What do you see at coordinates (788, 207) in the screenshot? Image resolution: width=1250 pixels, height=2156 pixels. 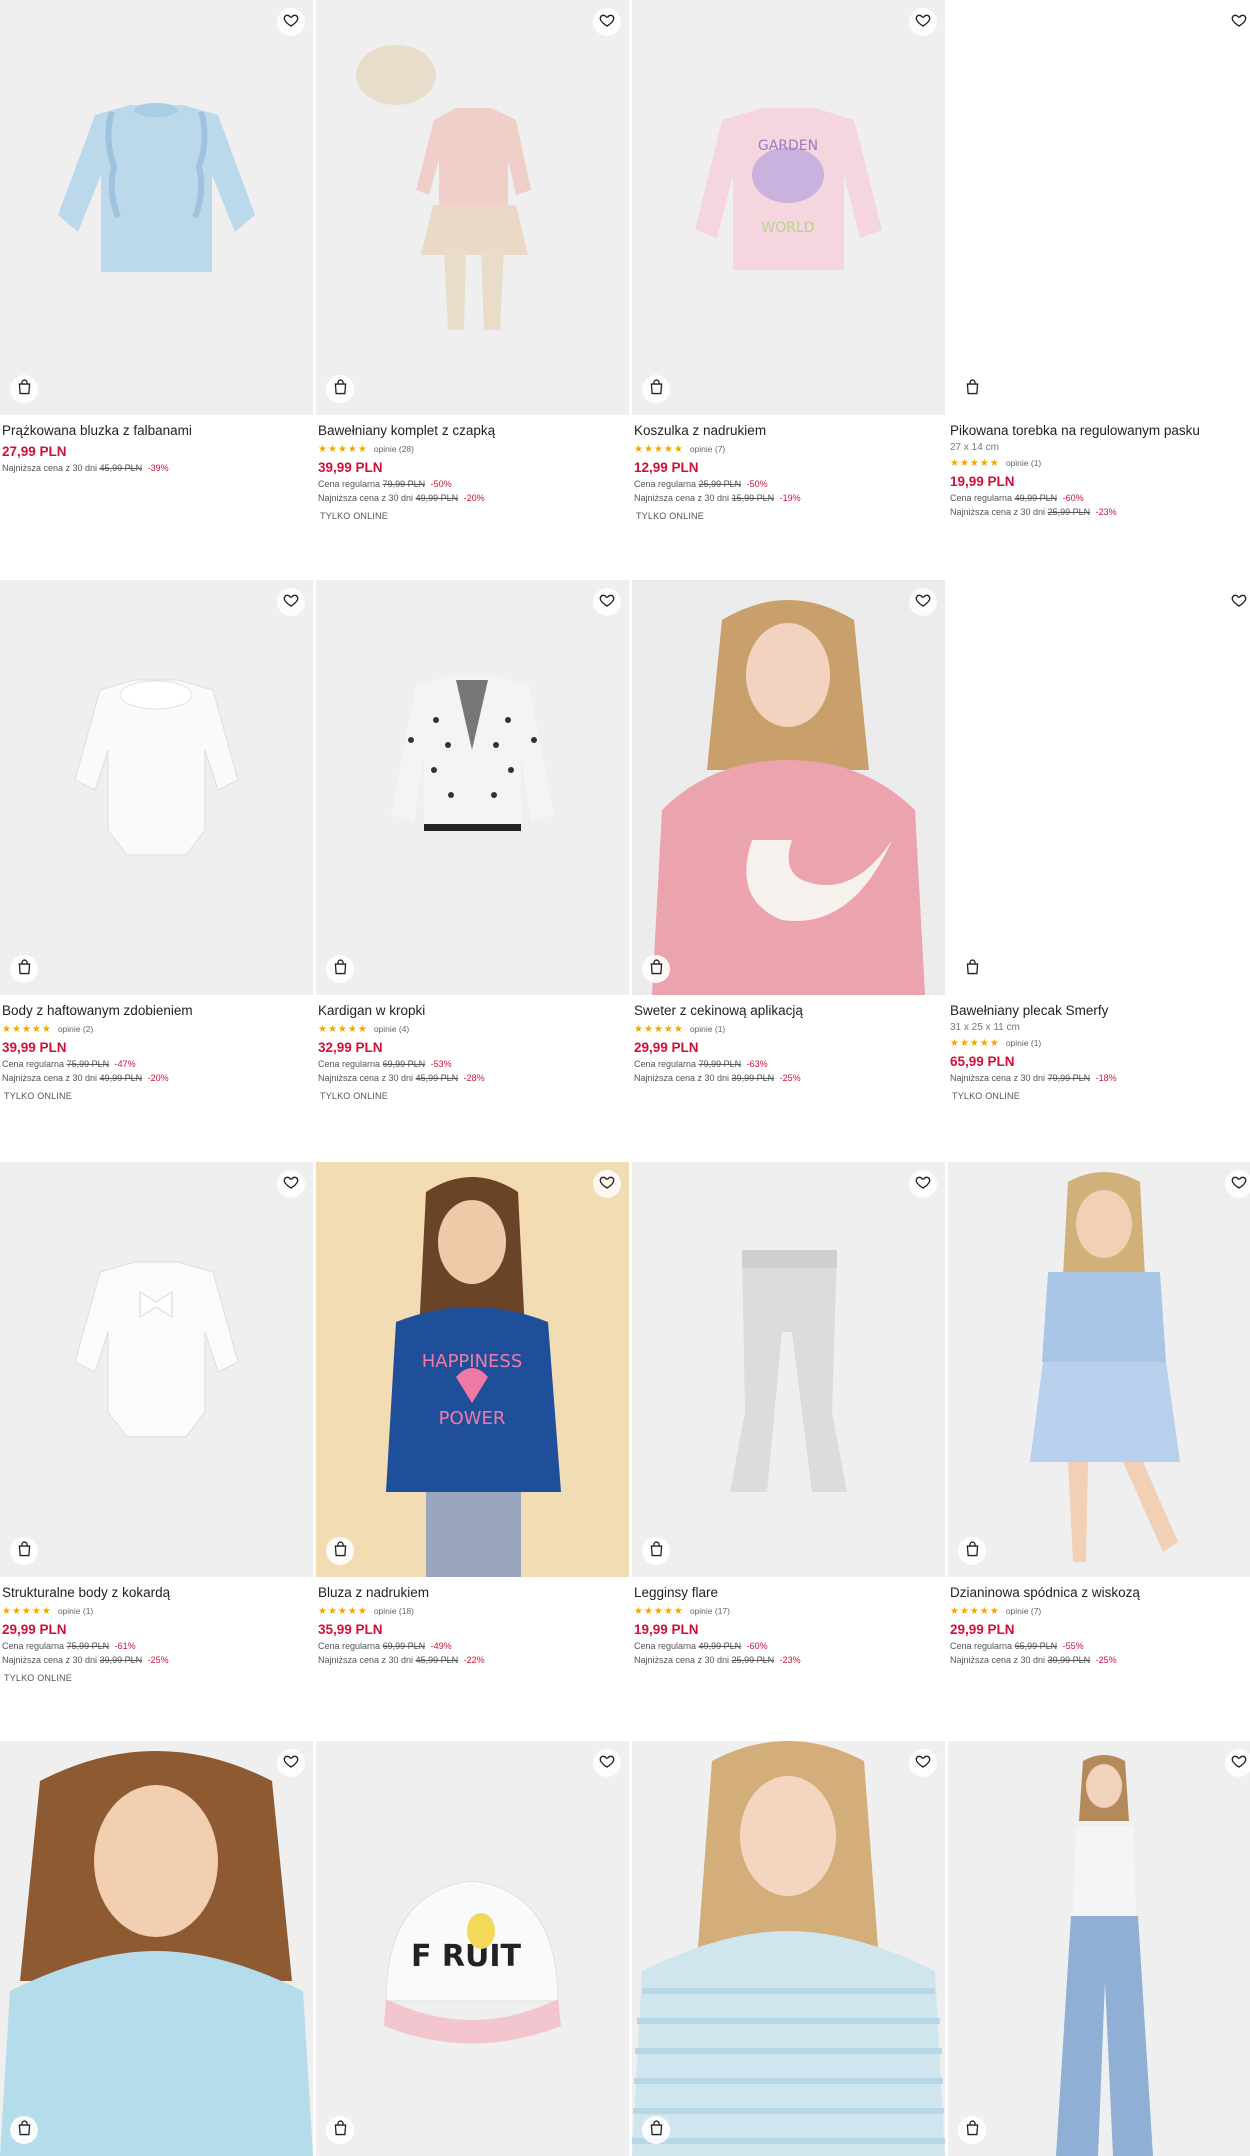 I see `product-image: GARDEN WORLD` at bounding box center [788, 207].